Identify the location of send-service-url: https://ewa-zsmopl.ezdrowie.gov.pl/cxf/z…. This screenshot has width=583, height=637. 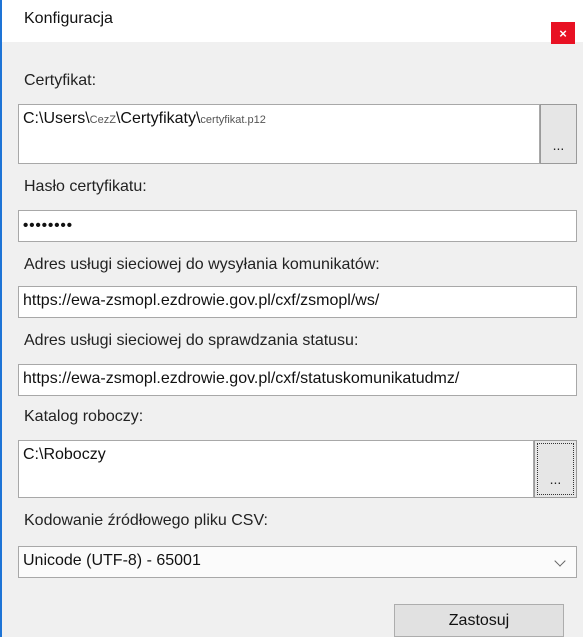
(201, 300).